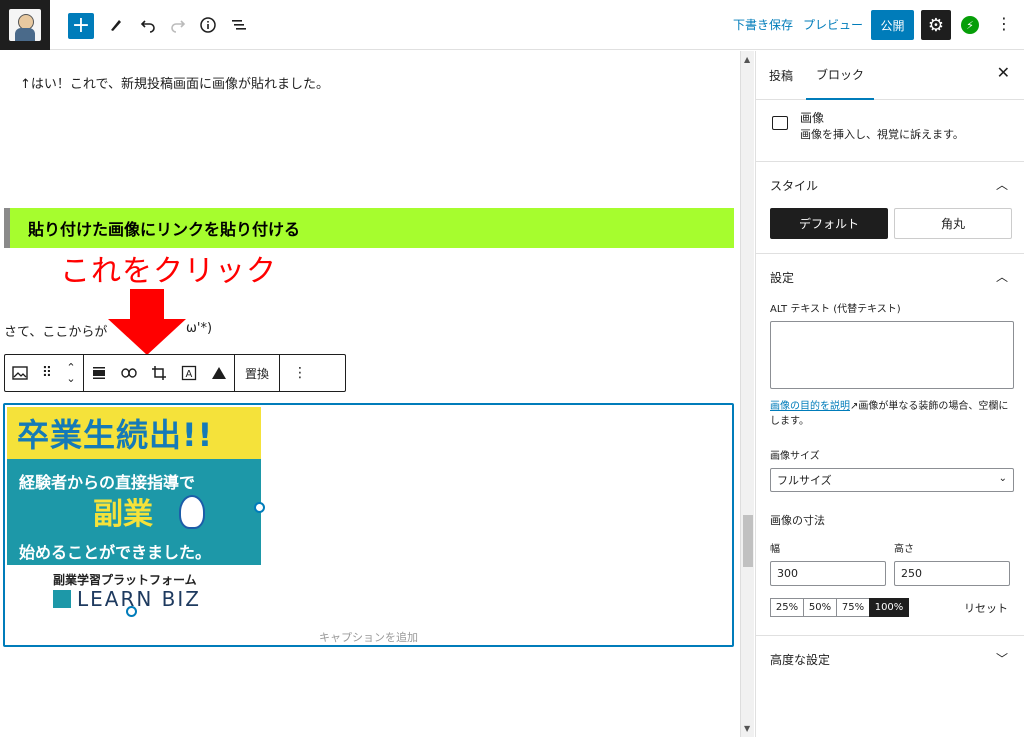 This screenshot has height=737, width=1024. I want to click on reset-button: リセット, so click(986, 608).